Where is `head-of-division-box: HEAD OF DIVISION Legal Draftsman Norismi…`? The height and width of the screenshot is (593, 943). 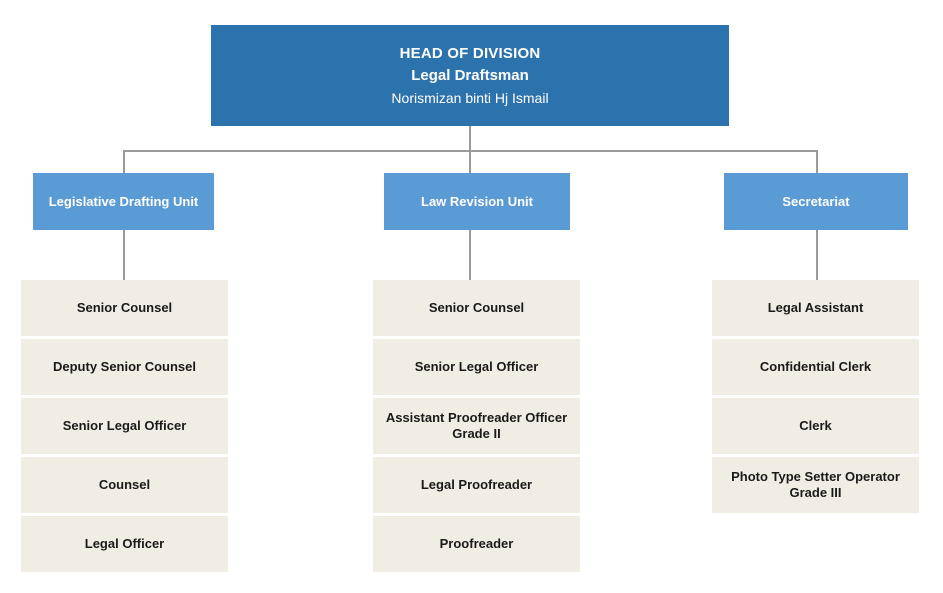 head-of-division-box: HEAD OF DIVISION Legal Draftsman Norismi… is located at coordinates (470, 75).